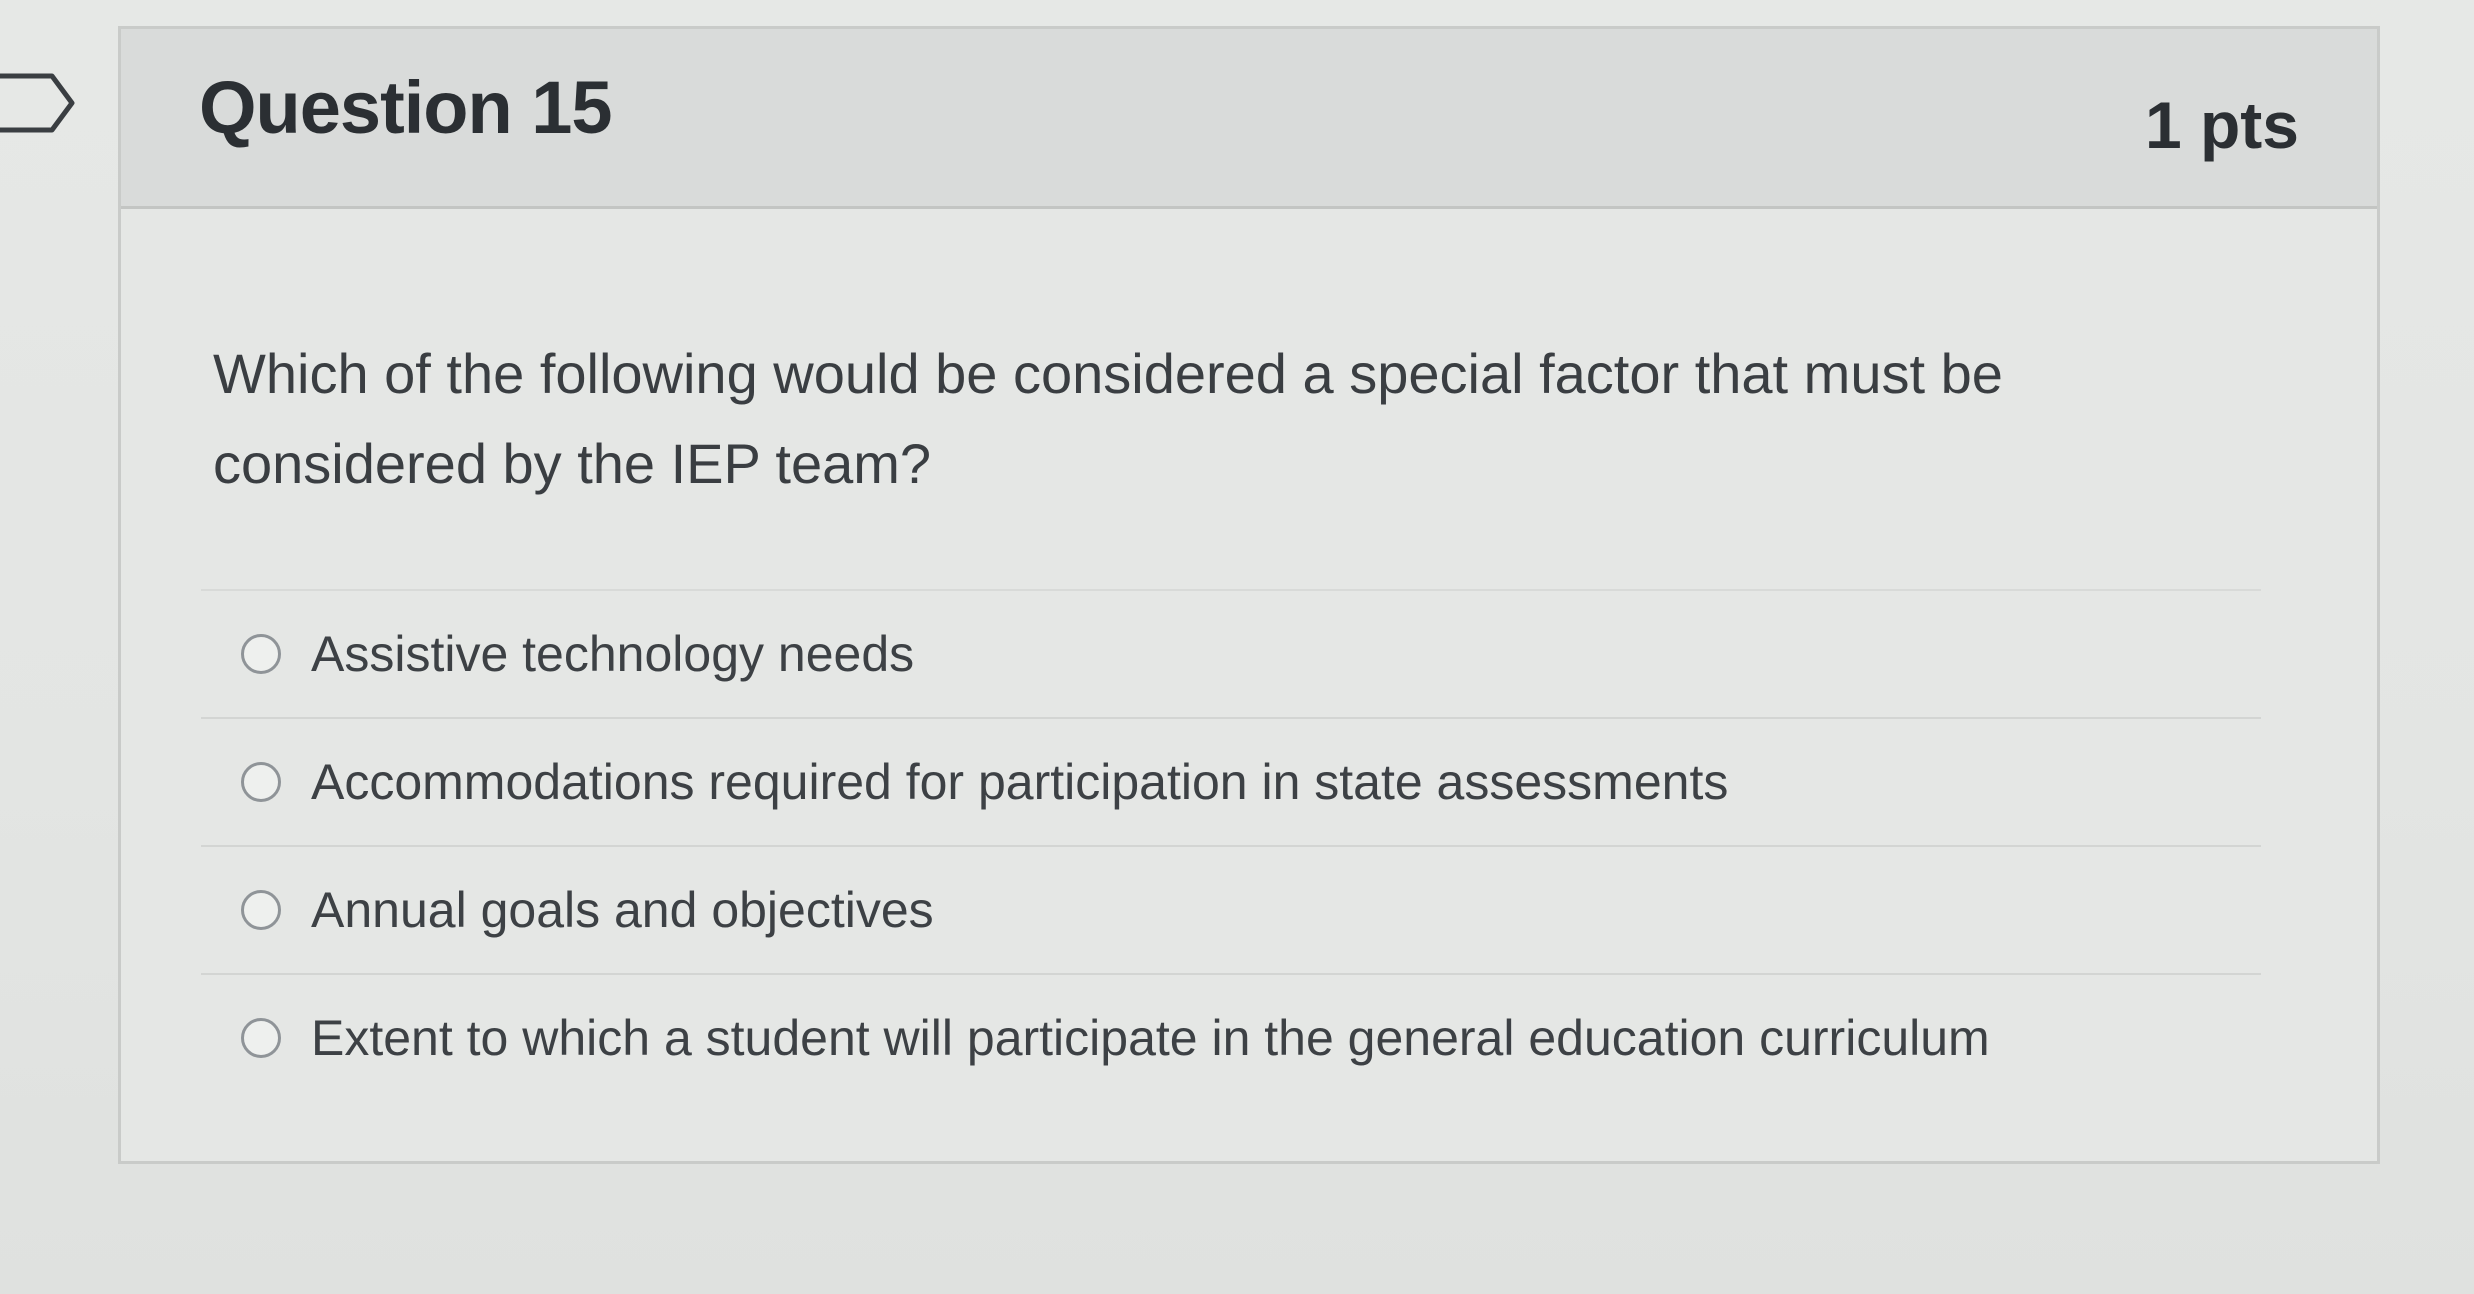 The height and width of the screenshot is (1294, 2474). Describe the element at coordinates (39, 103) in the screenshot. I see `flag-question-icon` at that location.